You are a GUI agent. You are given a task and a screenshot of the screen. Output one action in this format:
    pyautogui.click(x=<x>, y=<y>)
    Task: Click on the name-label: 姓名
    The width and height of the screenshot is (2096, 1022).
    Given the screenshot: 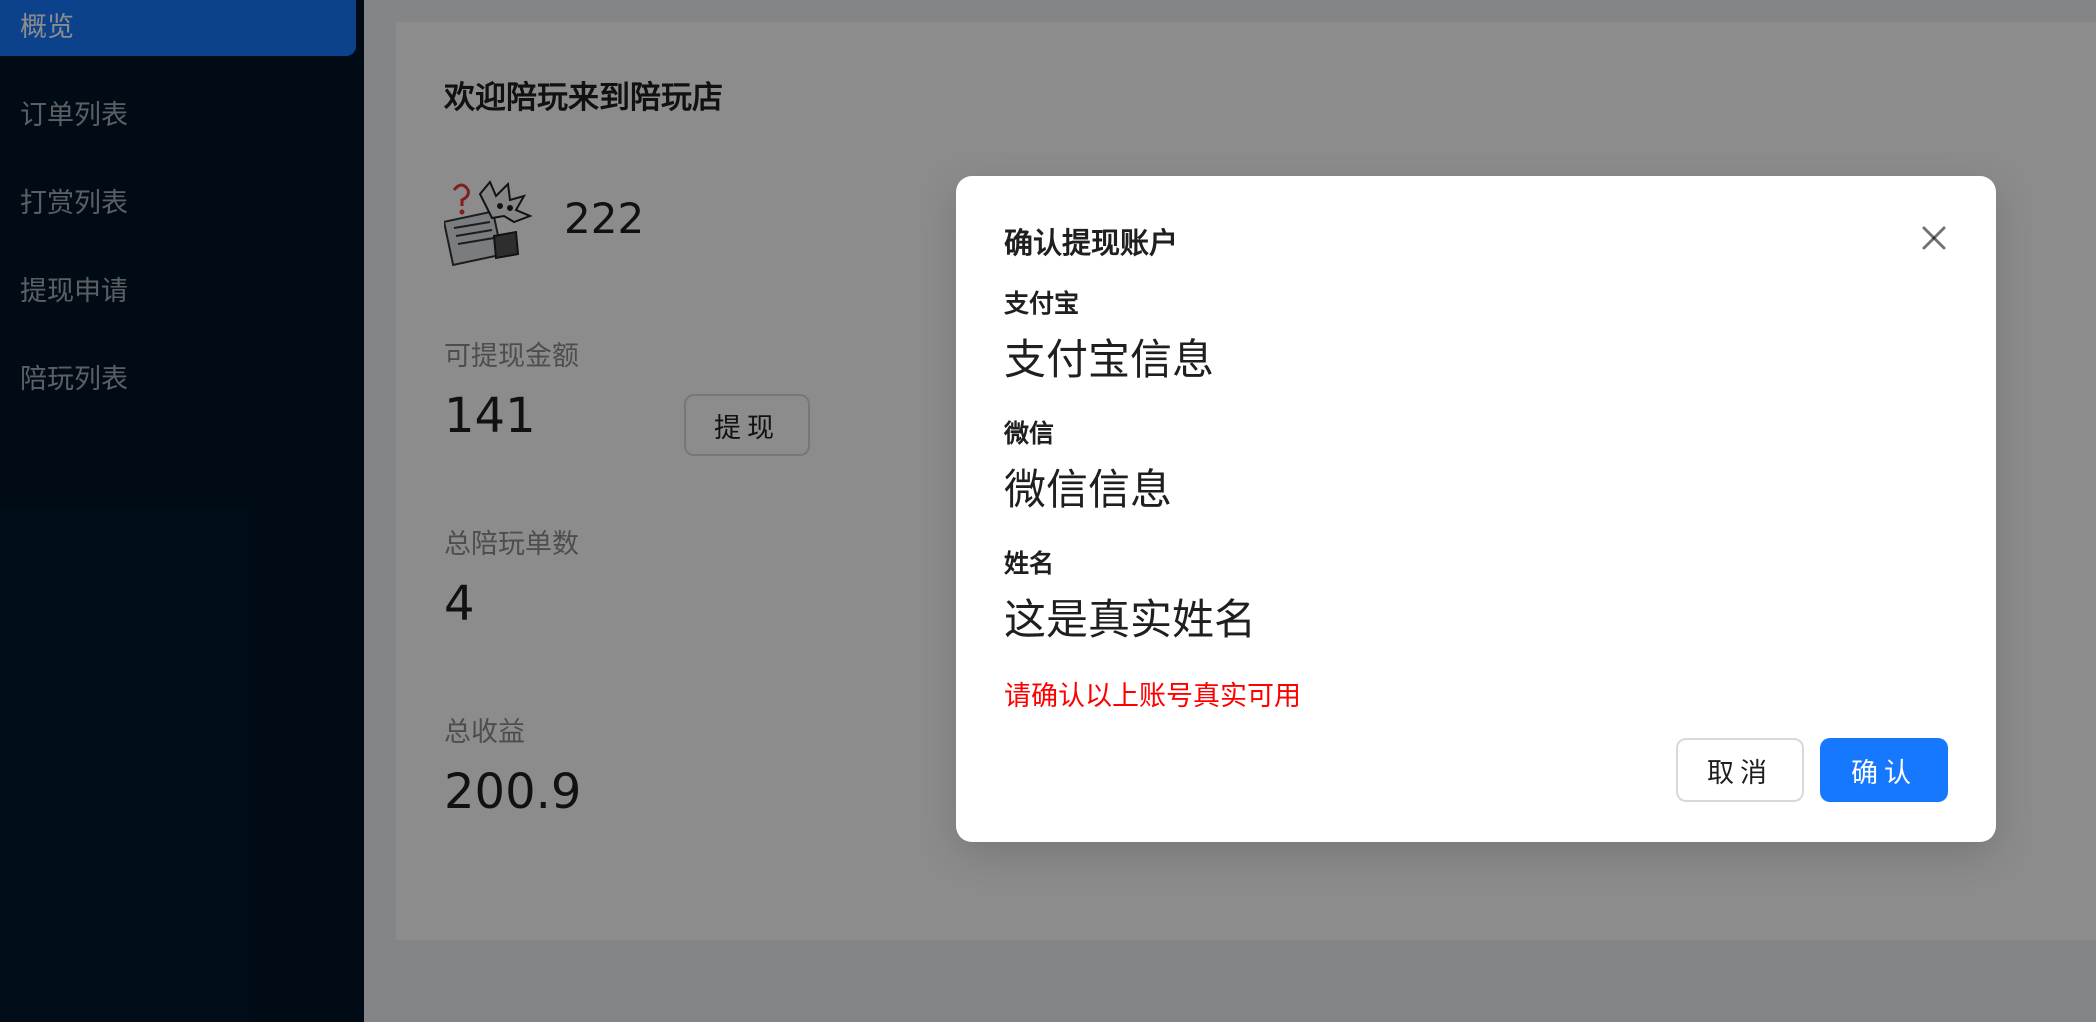 What is the action you would take?
    pyautogui.click(x=1029, y=563)
    